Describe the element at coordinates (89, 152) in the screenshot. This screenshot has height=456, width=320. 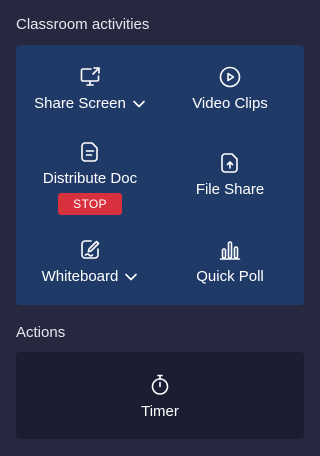
I see `document-icon` at that location.